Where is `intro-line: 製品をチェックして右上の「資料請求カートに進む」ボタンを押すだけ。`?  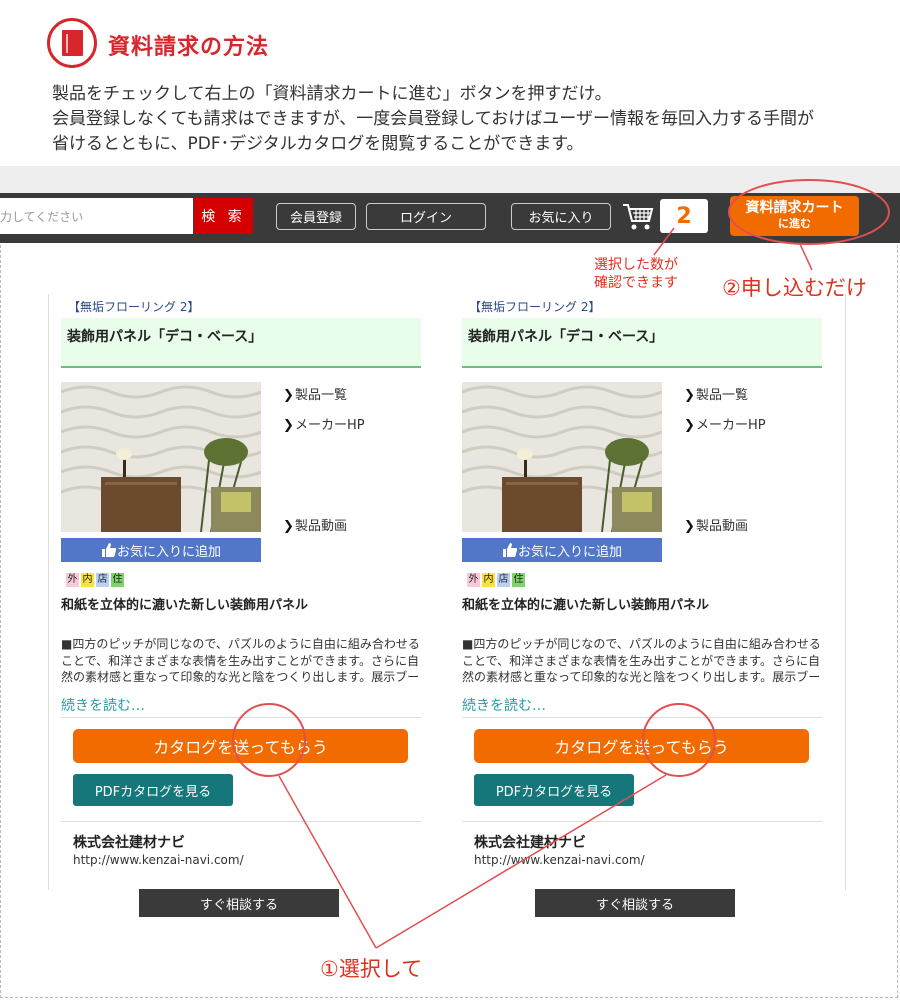 intro-line: 製品をチェックして右上の「資料請求カートに進む」ボタンを押すだけ。 is located at coordinates (332, 94).